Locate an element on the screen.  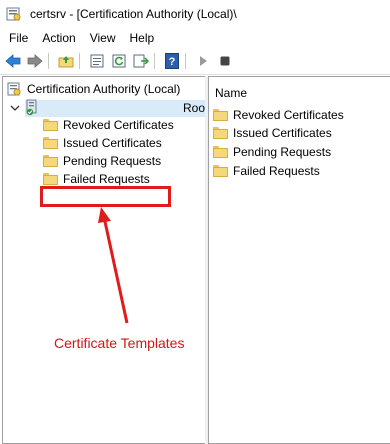
list-item-label: Pending Requests is located at coordinates (282, 152).